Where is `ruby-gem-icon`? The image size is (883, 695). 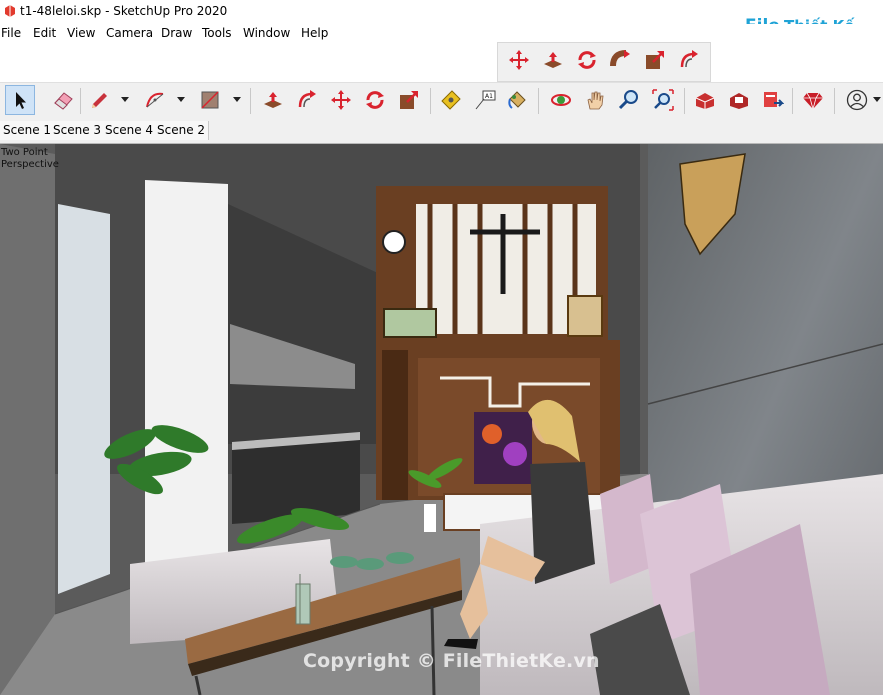
ruby-gem-icon is located at coordinates (813, 101).